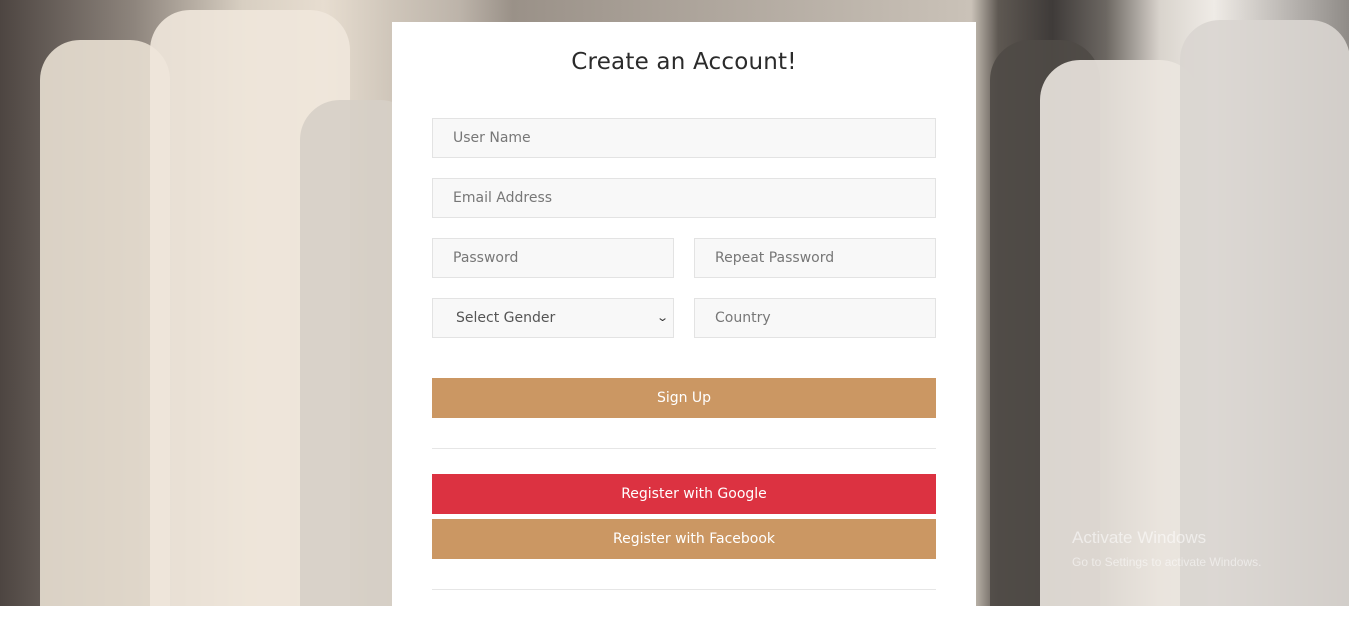 The width and height of the screenshot is (1349, 622). I want to click on password-input: Password, so click(553, 258).